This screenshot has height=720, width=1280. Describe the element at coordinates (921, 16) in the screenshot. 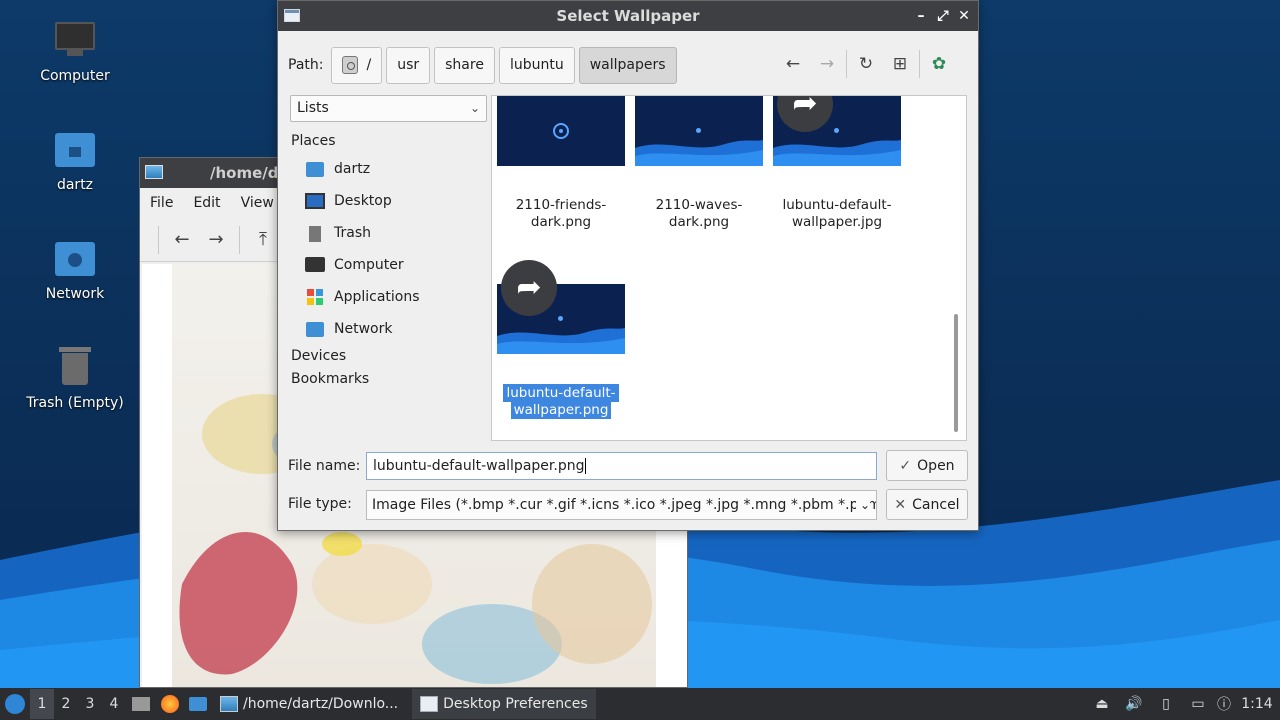

I see `minimize-icon: –` at that location.